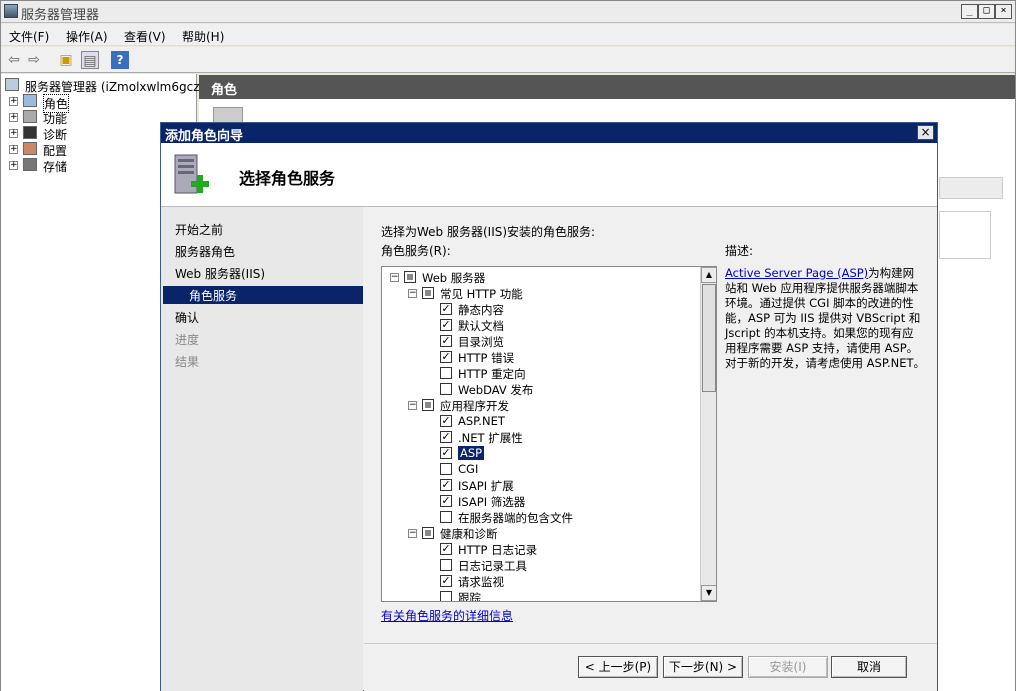 This screenshot has width=1016, height=691. Describe the element at coordinates (971, 188) in the screenshot. I see `right-pane-section-bar` at that location.